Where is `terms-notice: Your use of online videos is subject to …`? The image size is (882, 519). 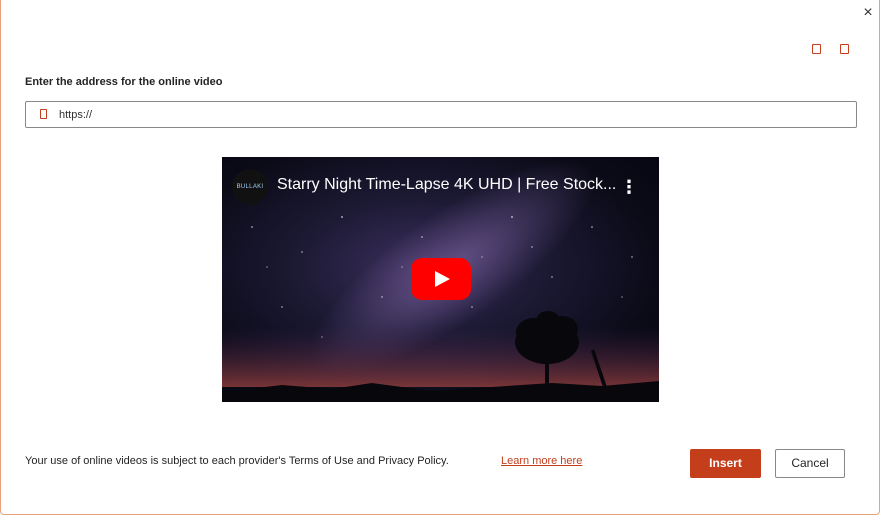 terms-notice: Your use of online videos is subject to … is located at coordinates (237, 461).